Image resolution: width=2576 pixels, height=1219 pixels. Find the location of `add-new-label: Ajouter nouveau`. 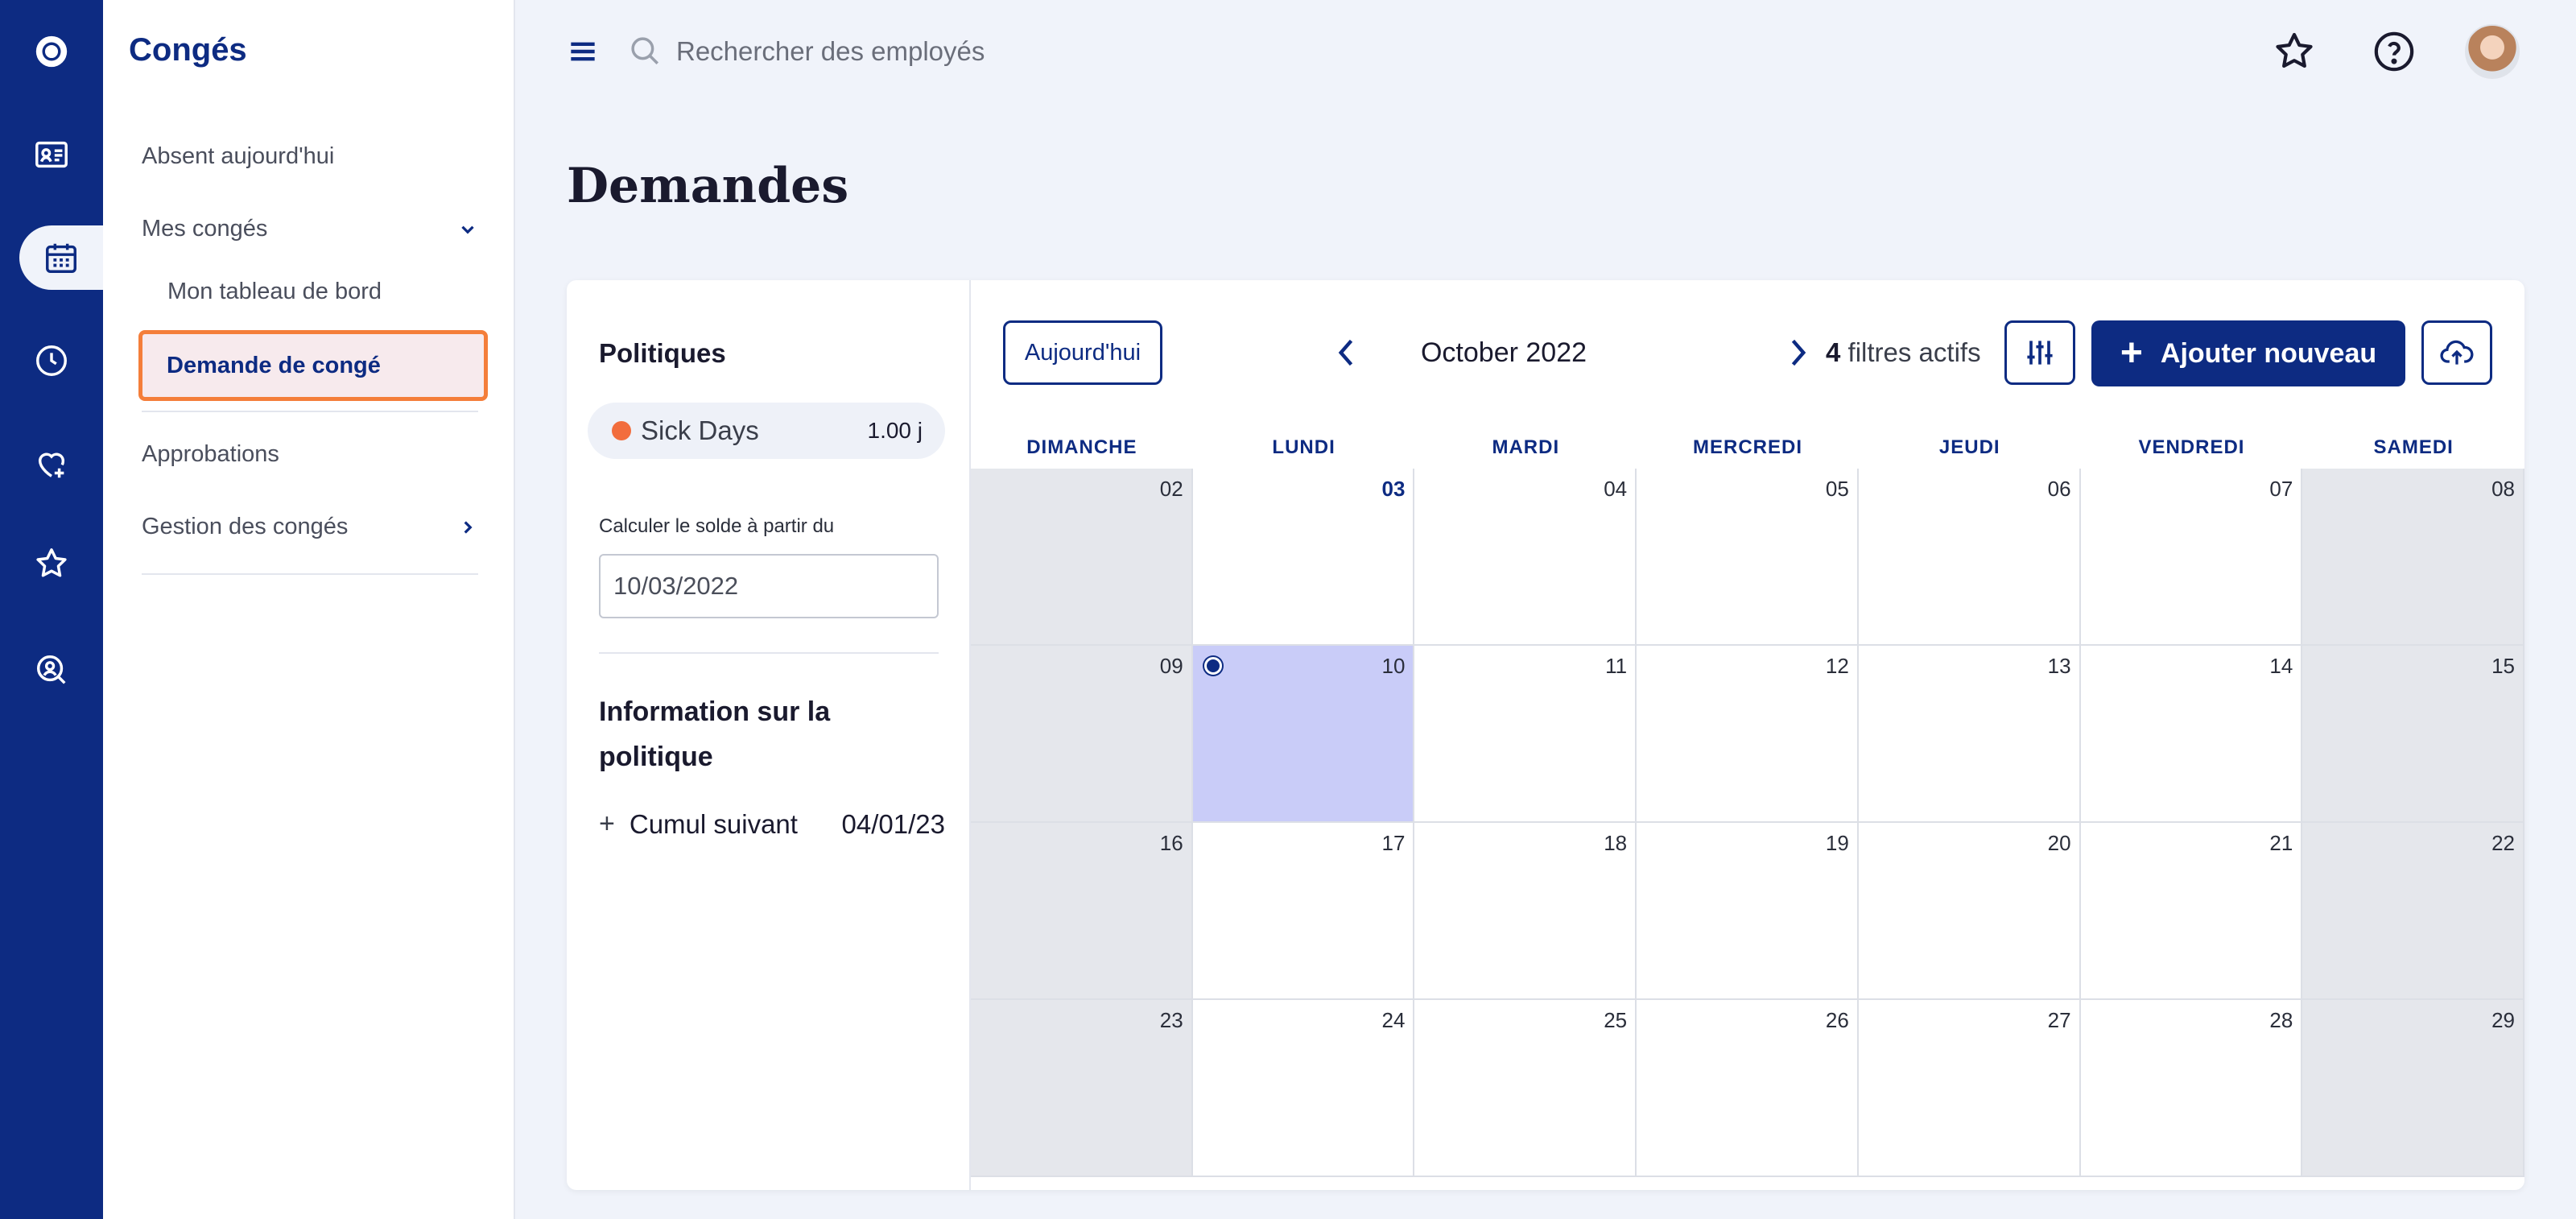

add-new-label: Ajouter nouveau is located at coordinates (2268, 353).